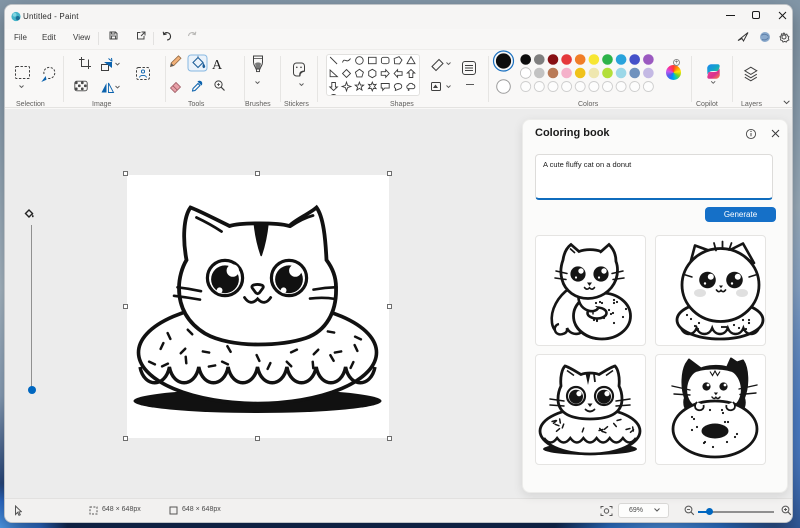  I want to click on svg-text: A, so click(217, 65).